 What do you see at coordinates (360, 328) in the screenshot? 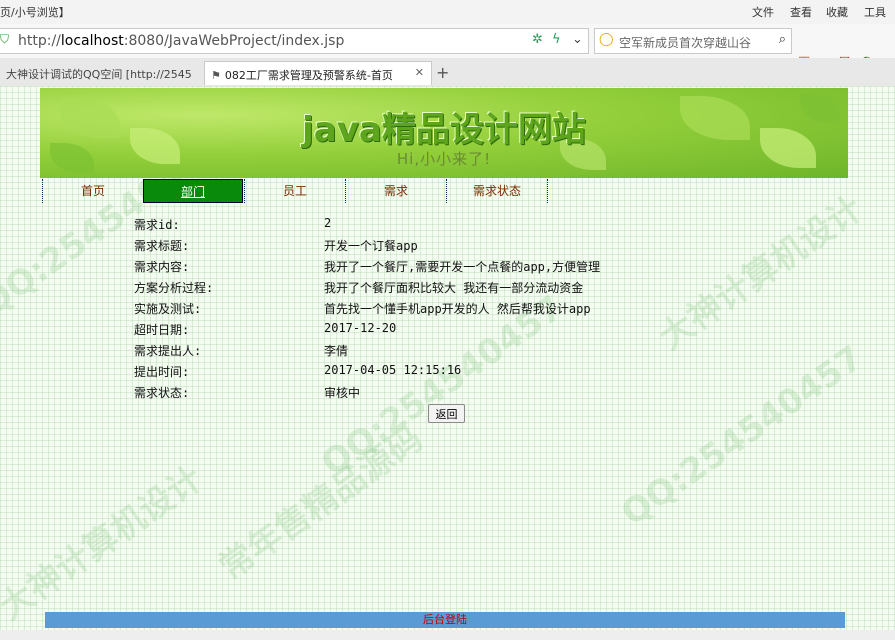
I see `detail-value: 2017-12-20` at bounding box center [360, 328].